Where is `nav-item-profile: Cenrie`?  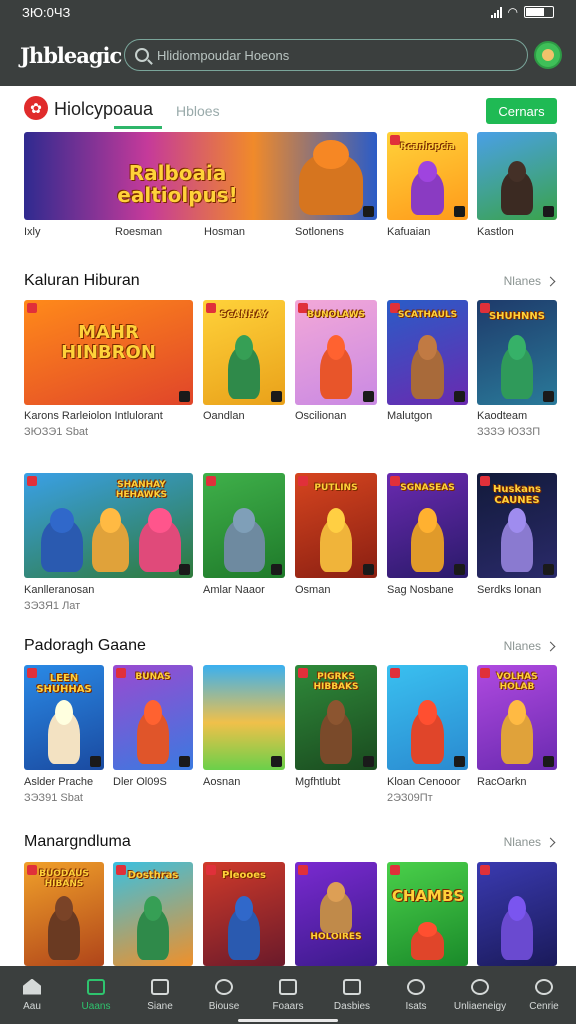
nav-item-profile: Cenrie is located at coordinates (544, 995).